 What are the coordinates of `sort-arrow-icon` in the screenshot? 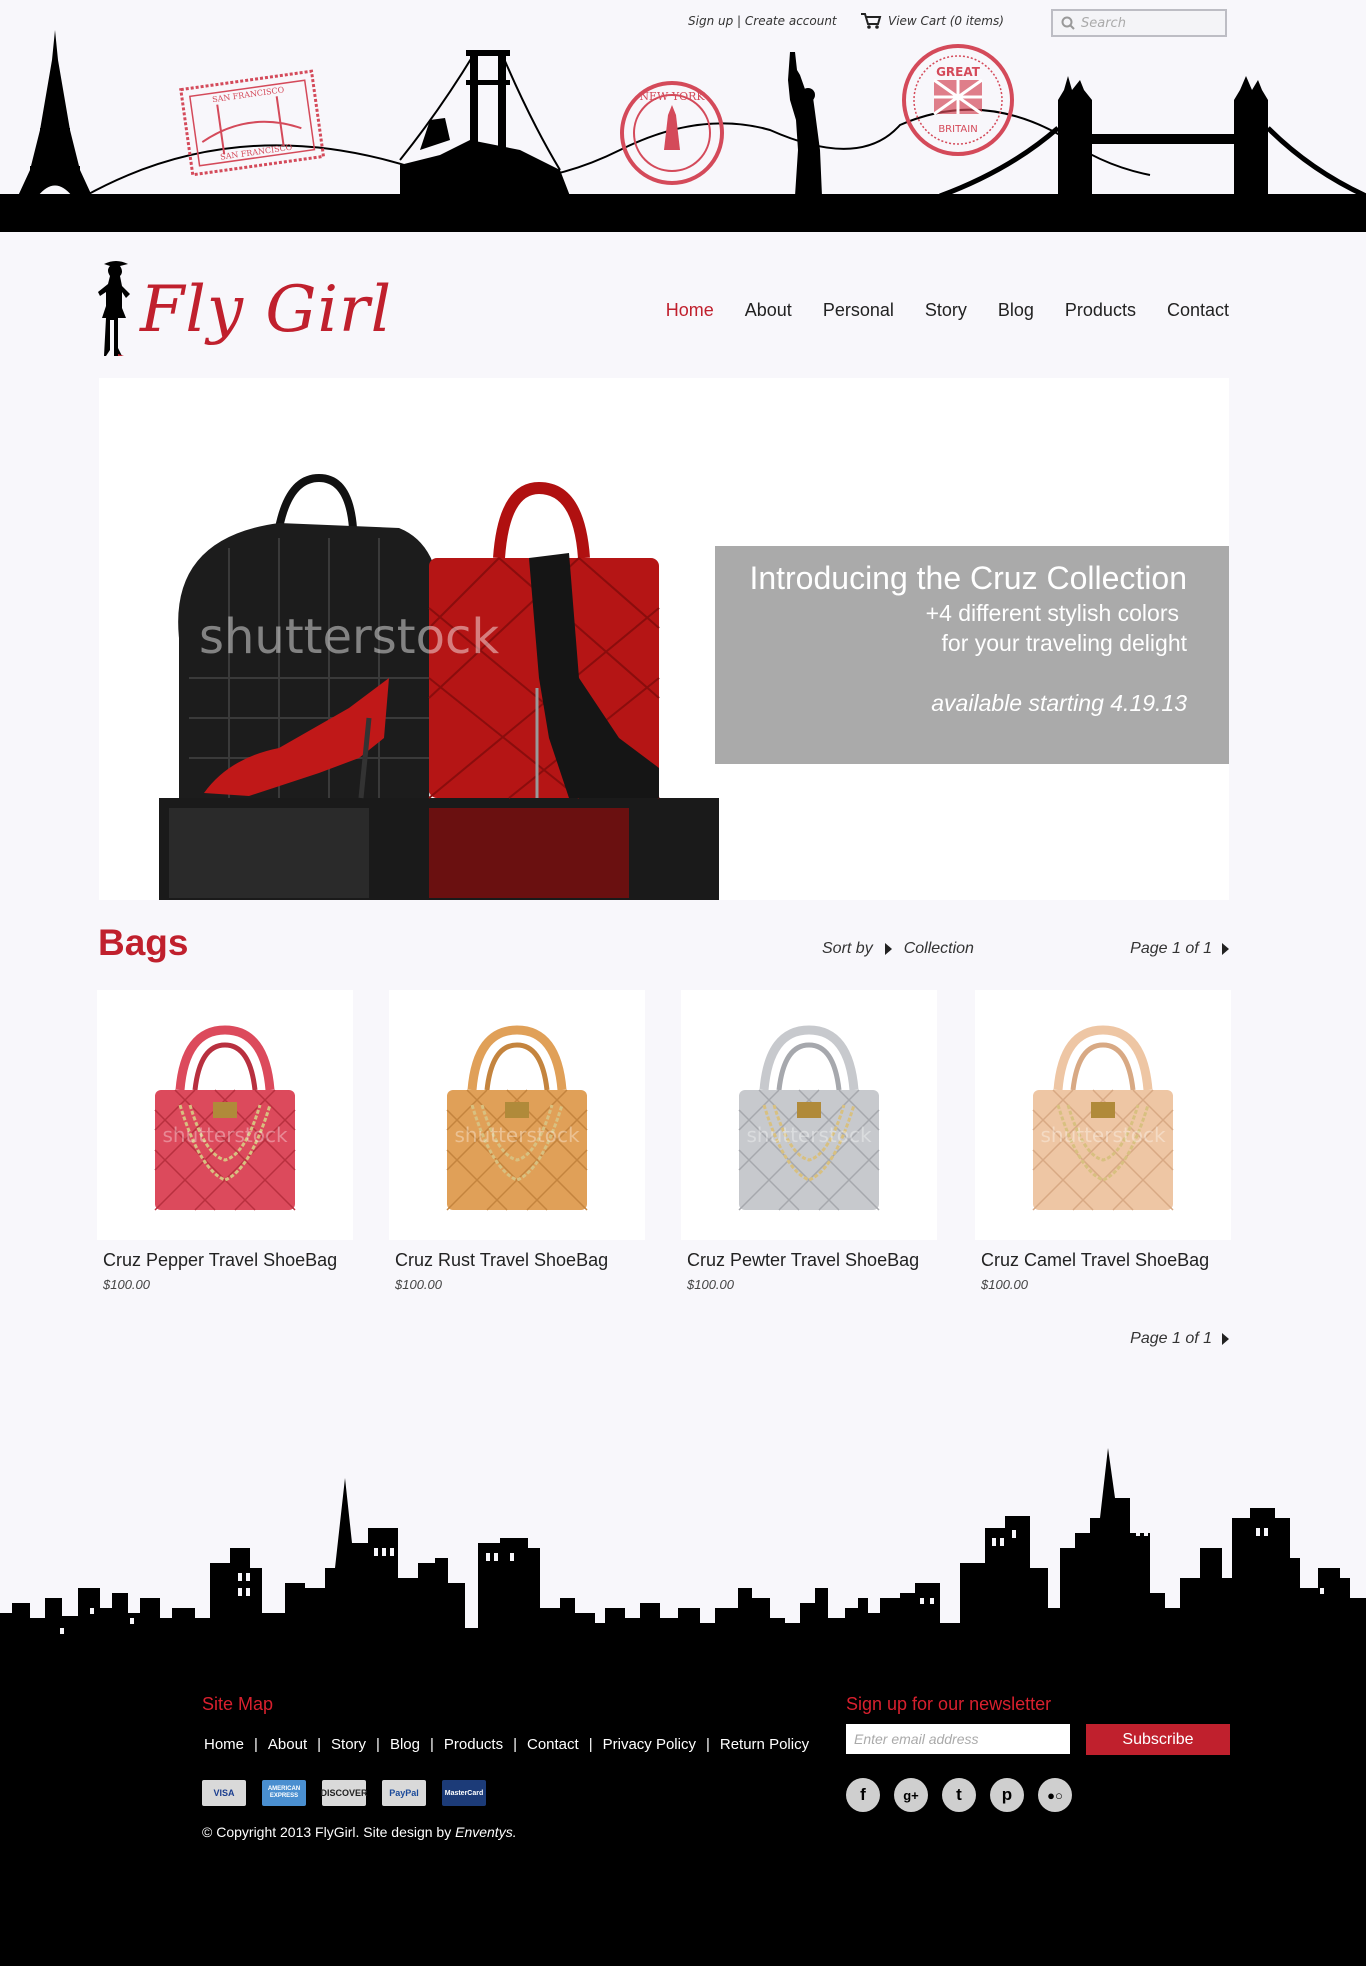 It's located at (888, 949).